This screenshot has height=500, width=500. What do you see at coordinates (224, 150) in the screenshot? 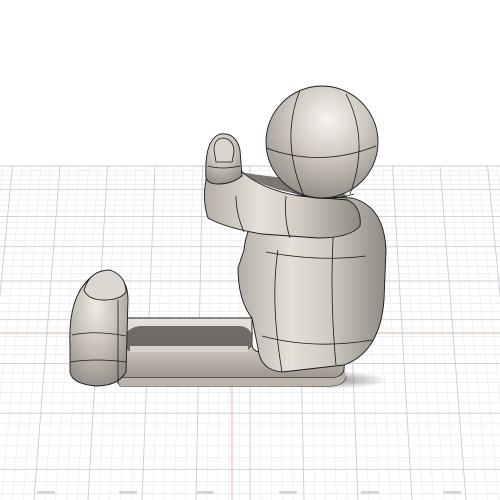
I see `hand-fingers` at bounding box center [224, 150].